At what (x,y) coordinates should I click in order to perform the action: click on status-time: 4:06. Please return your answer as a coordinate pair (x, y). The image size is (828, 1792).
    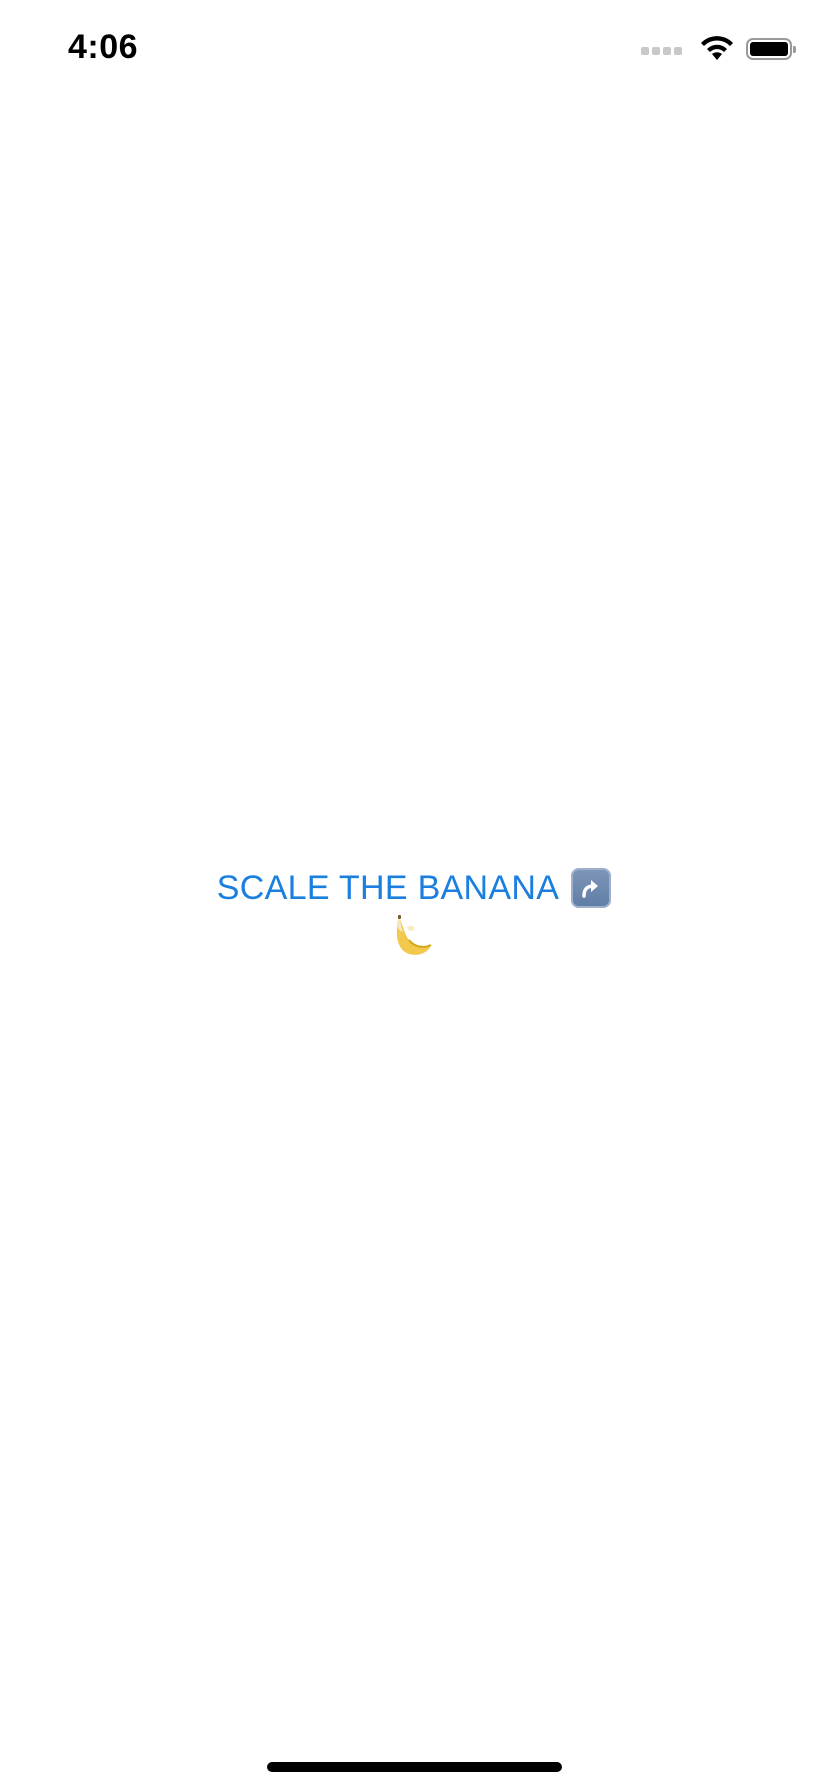
    Looking at the image, I should click on (103, 47).